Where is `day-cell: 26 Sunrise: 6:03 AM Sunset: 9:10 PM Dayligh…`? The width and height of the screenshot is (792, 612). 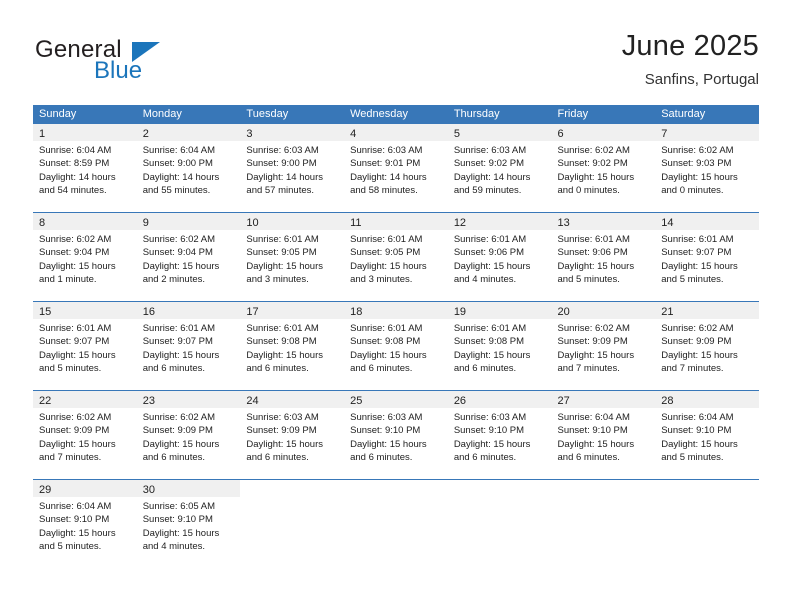 day-cell: 26 Sunrise: 6:03 AM Sunset: 9:10 PM Dayligh… is located at coordinates (499, 432).